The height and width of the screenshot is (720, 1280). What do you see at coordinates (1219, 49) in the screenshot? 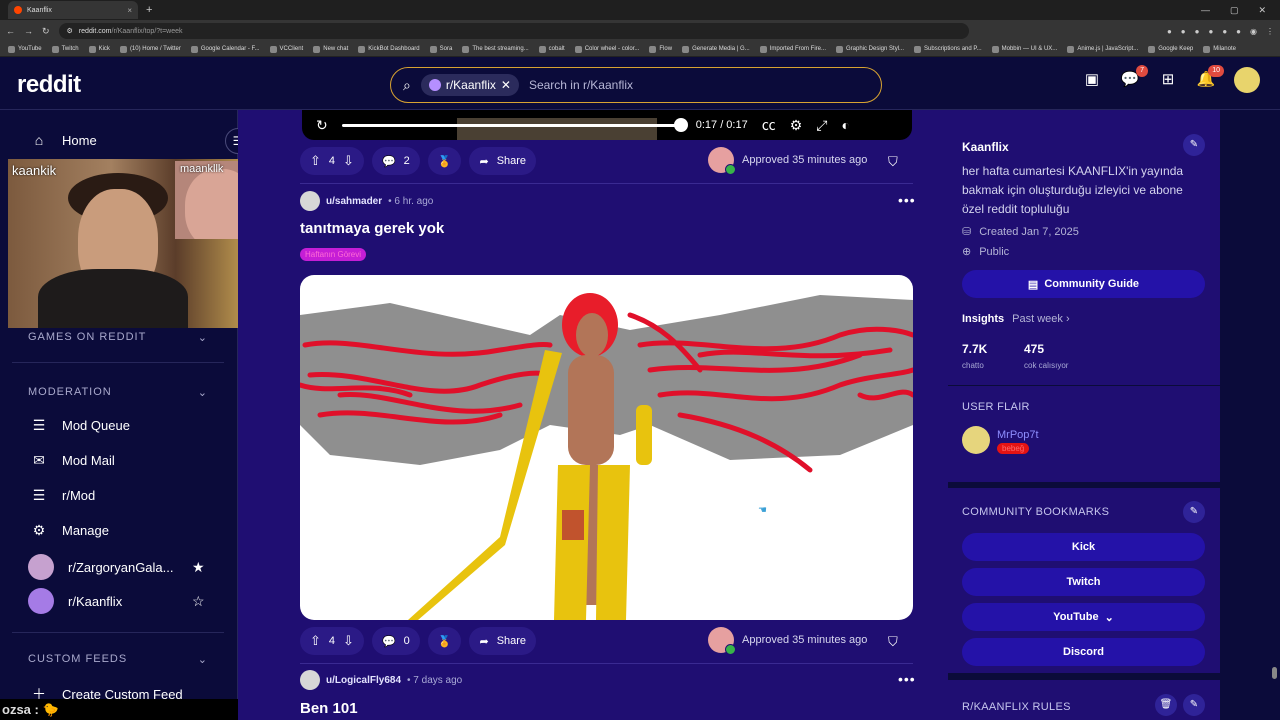
I see `bookmark-item: Milanote` at bounding box center [1219, 49].